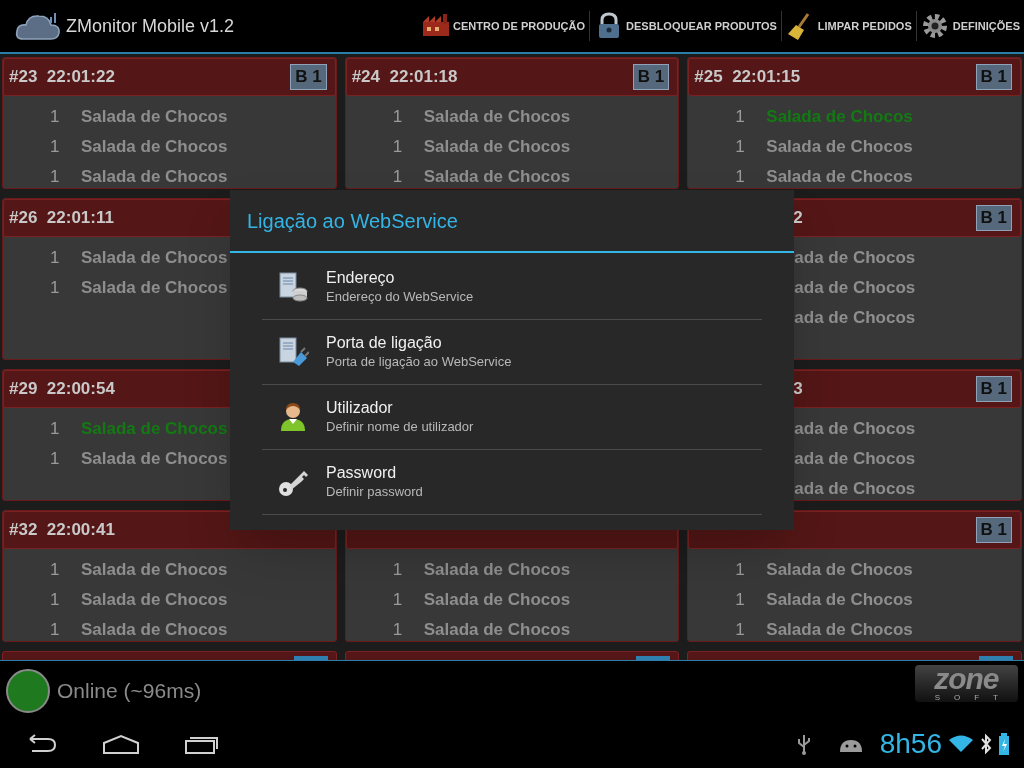 The image size is (1024, 768). Describe the element at coordinates (293, 287) in the screenshot. I see `server-icon` at that location.